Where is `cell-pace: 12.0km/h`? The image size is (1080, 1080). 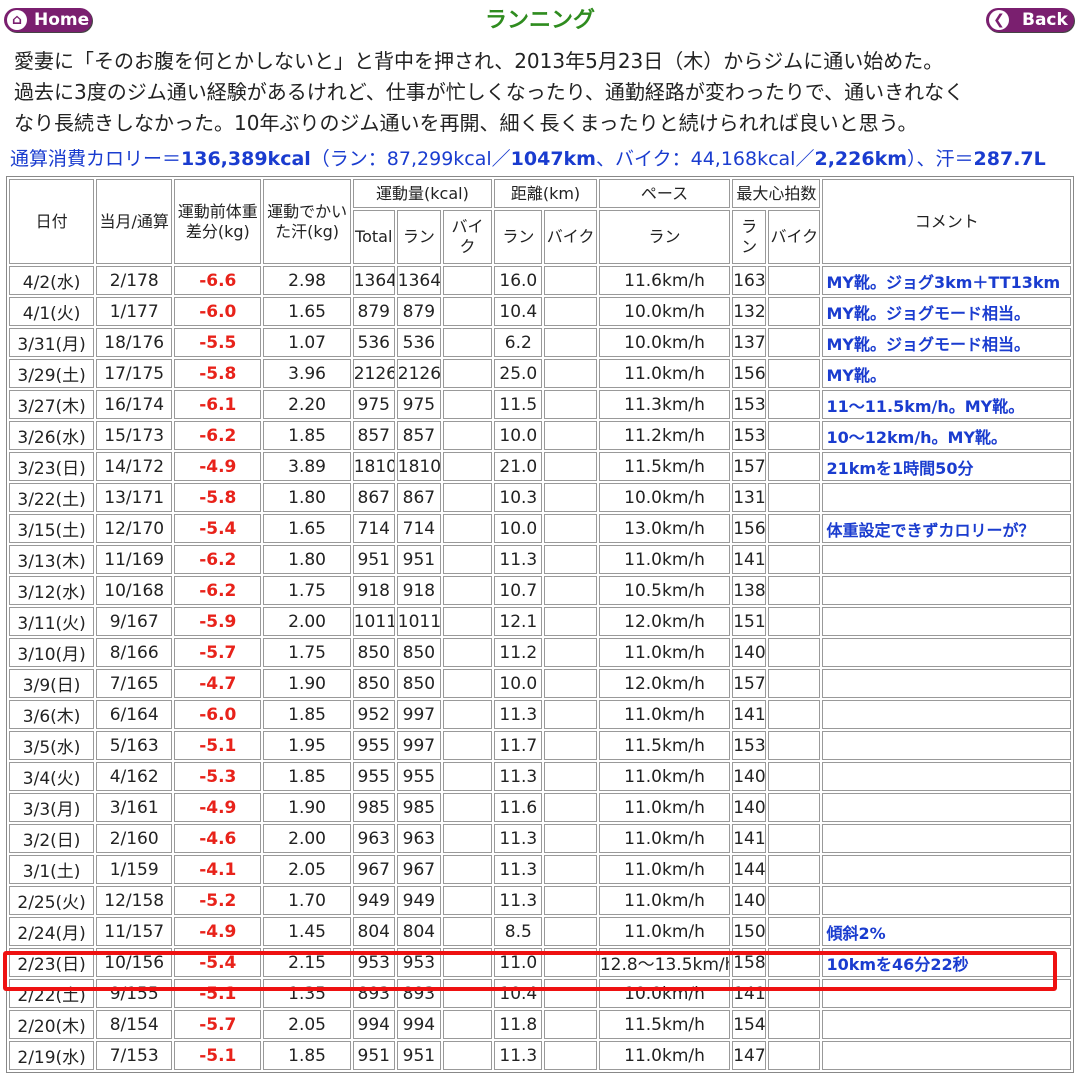
cell-pace: 12.0km/h is located at coordinates (664, 621).